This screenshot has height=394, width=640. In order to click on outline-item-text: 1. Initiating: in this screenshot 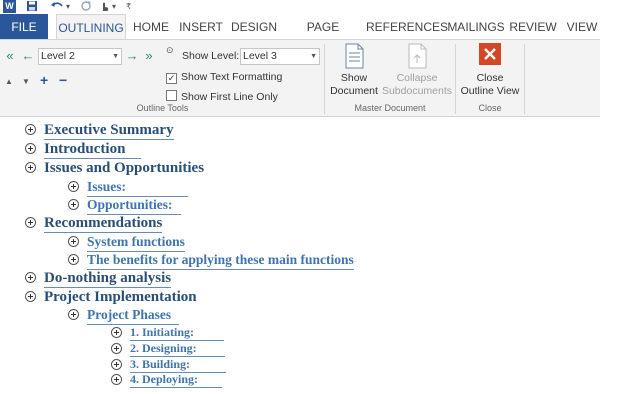, I will do `click(177, 332)`.